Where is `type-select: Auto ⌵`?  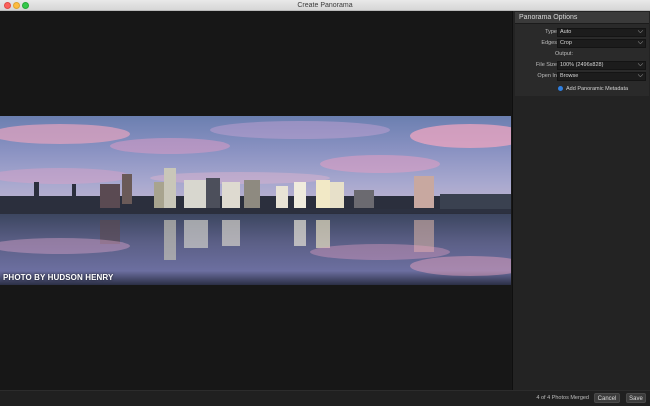
type-select: Auto ⌵ is located at coordinates (601, 32).